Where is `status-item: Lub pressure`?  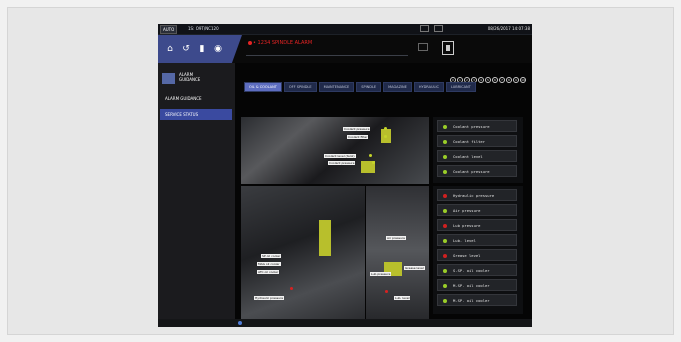
status-item: Lub pressure is located at coordinates (477, 225).